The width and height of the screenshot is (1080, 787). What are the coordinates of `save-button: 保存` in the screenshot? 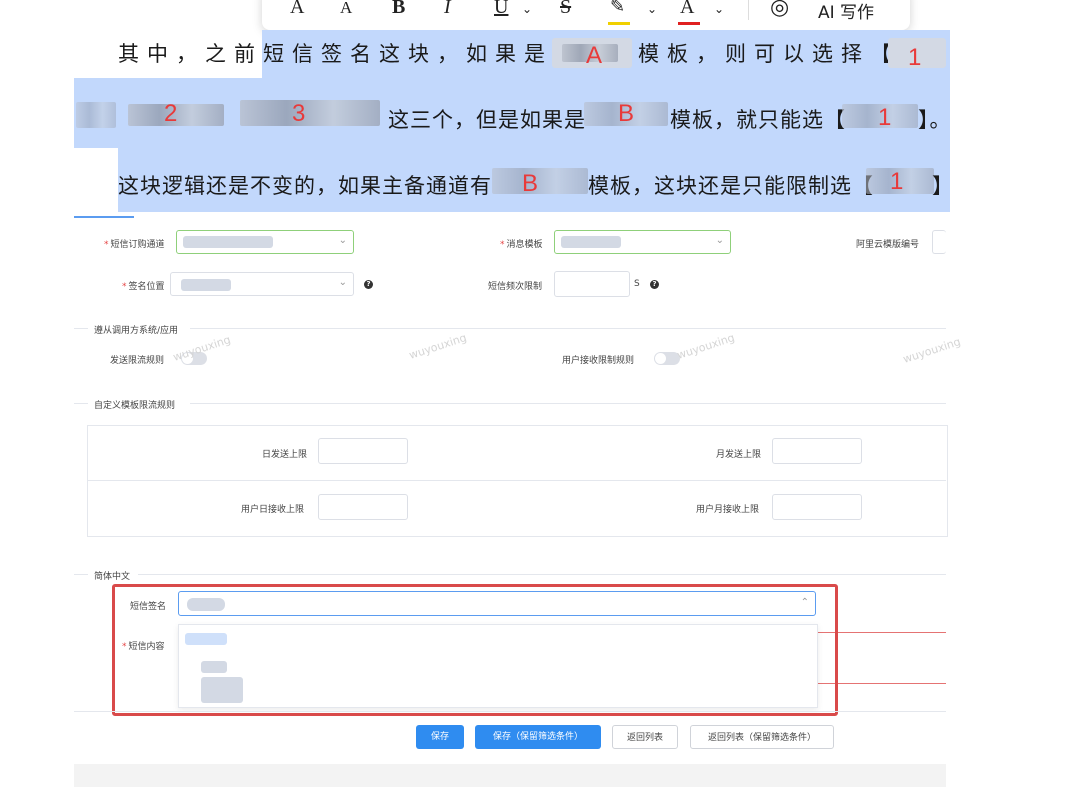 It's located at (440, 737).